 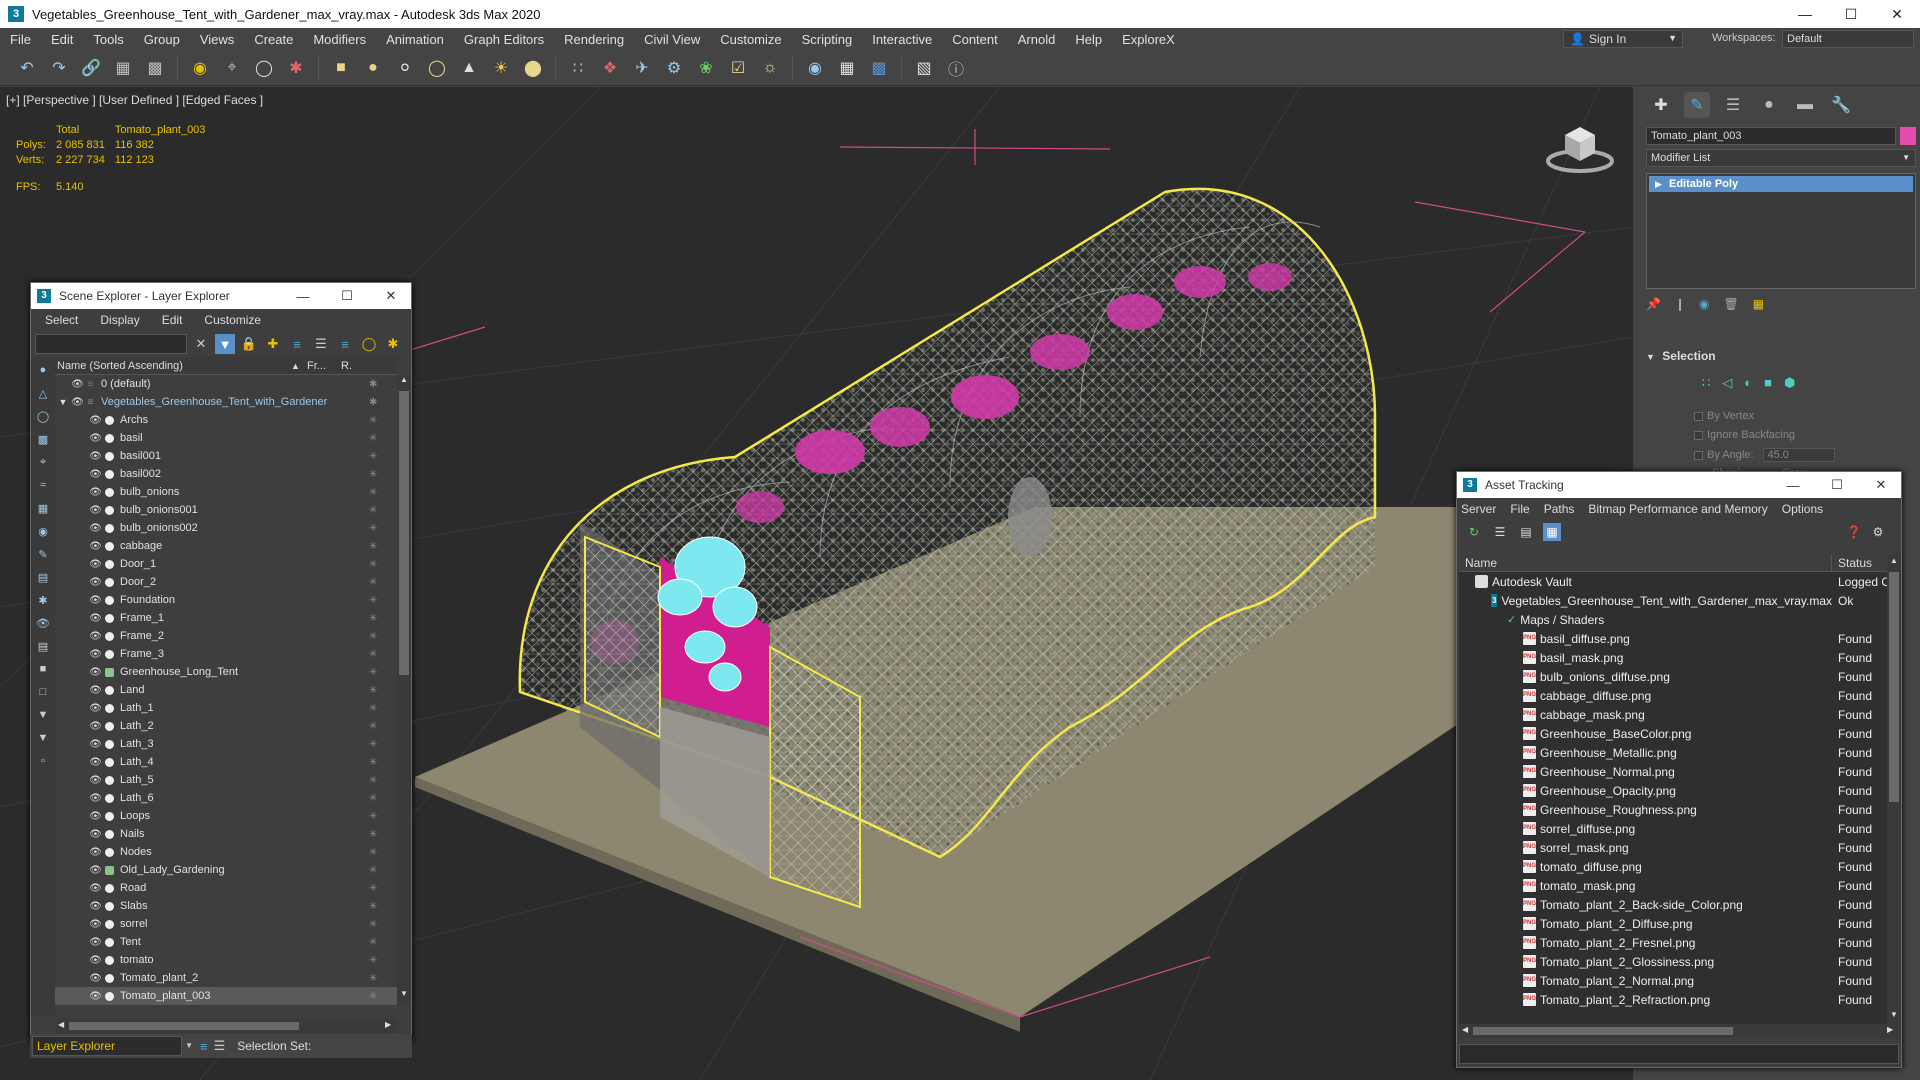 I want to click on maximize-icon: ☐, so click(x=1851, y=14).